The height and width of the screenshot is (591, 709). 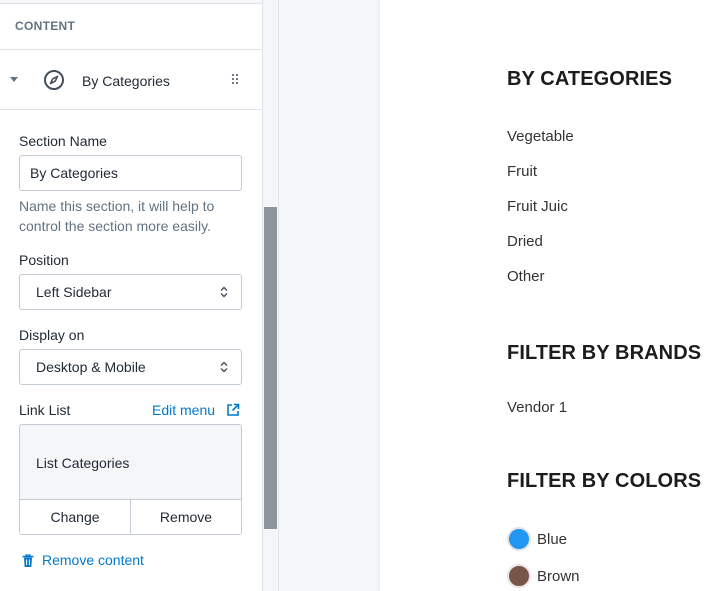 What do you see at coordinates (63, 141) in the screenshot?
I see `section-name-label: Section Name` at bounding box center [63, 141].